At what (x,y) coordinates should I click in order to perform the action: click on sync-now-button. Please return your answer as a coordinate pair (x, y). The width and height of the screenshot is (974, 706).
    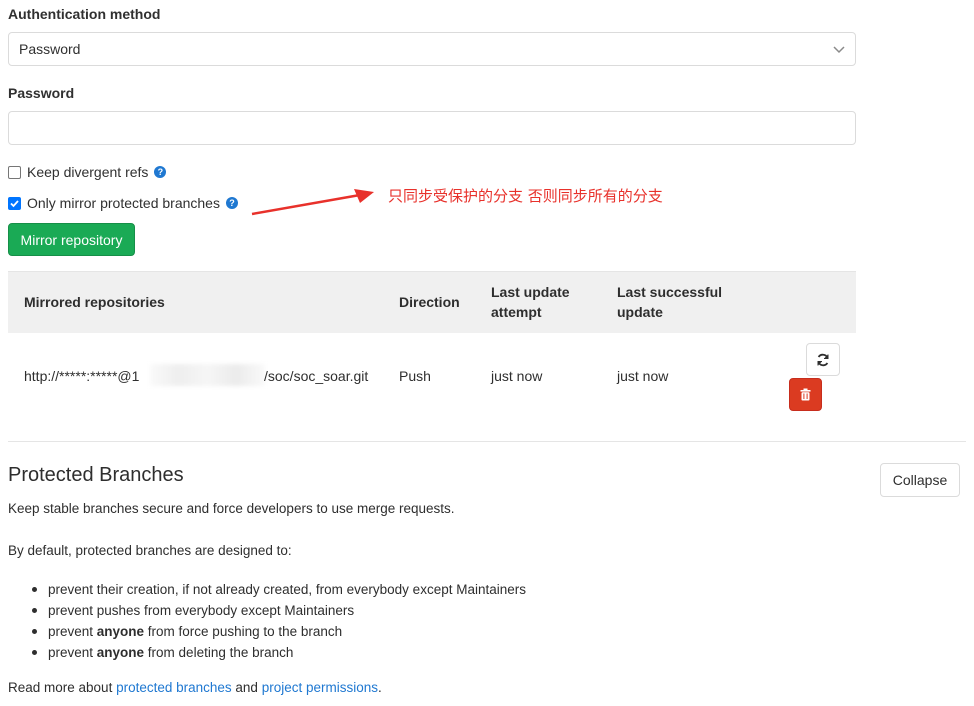
    Looking at the image, I should click on (823, 359).